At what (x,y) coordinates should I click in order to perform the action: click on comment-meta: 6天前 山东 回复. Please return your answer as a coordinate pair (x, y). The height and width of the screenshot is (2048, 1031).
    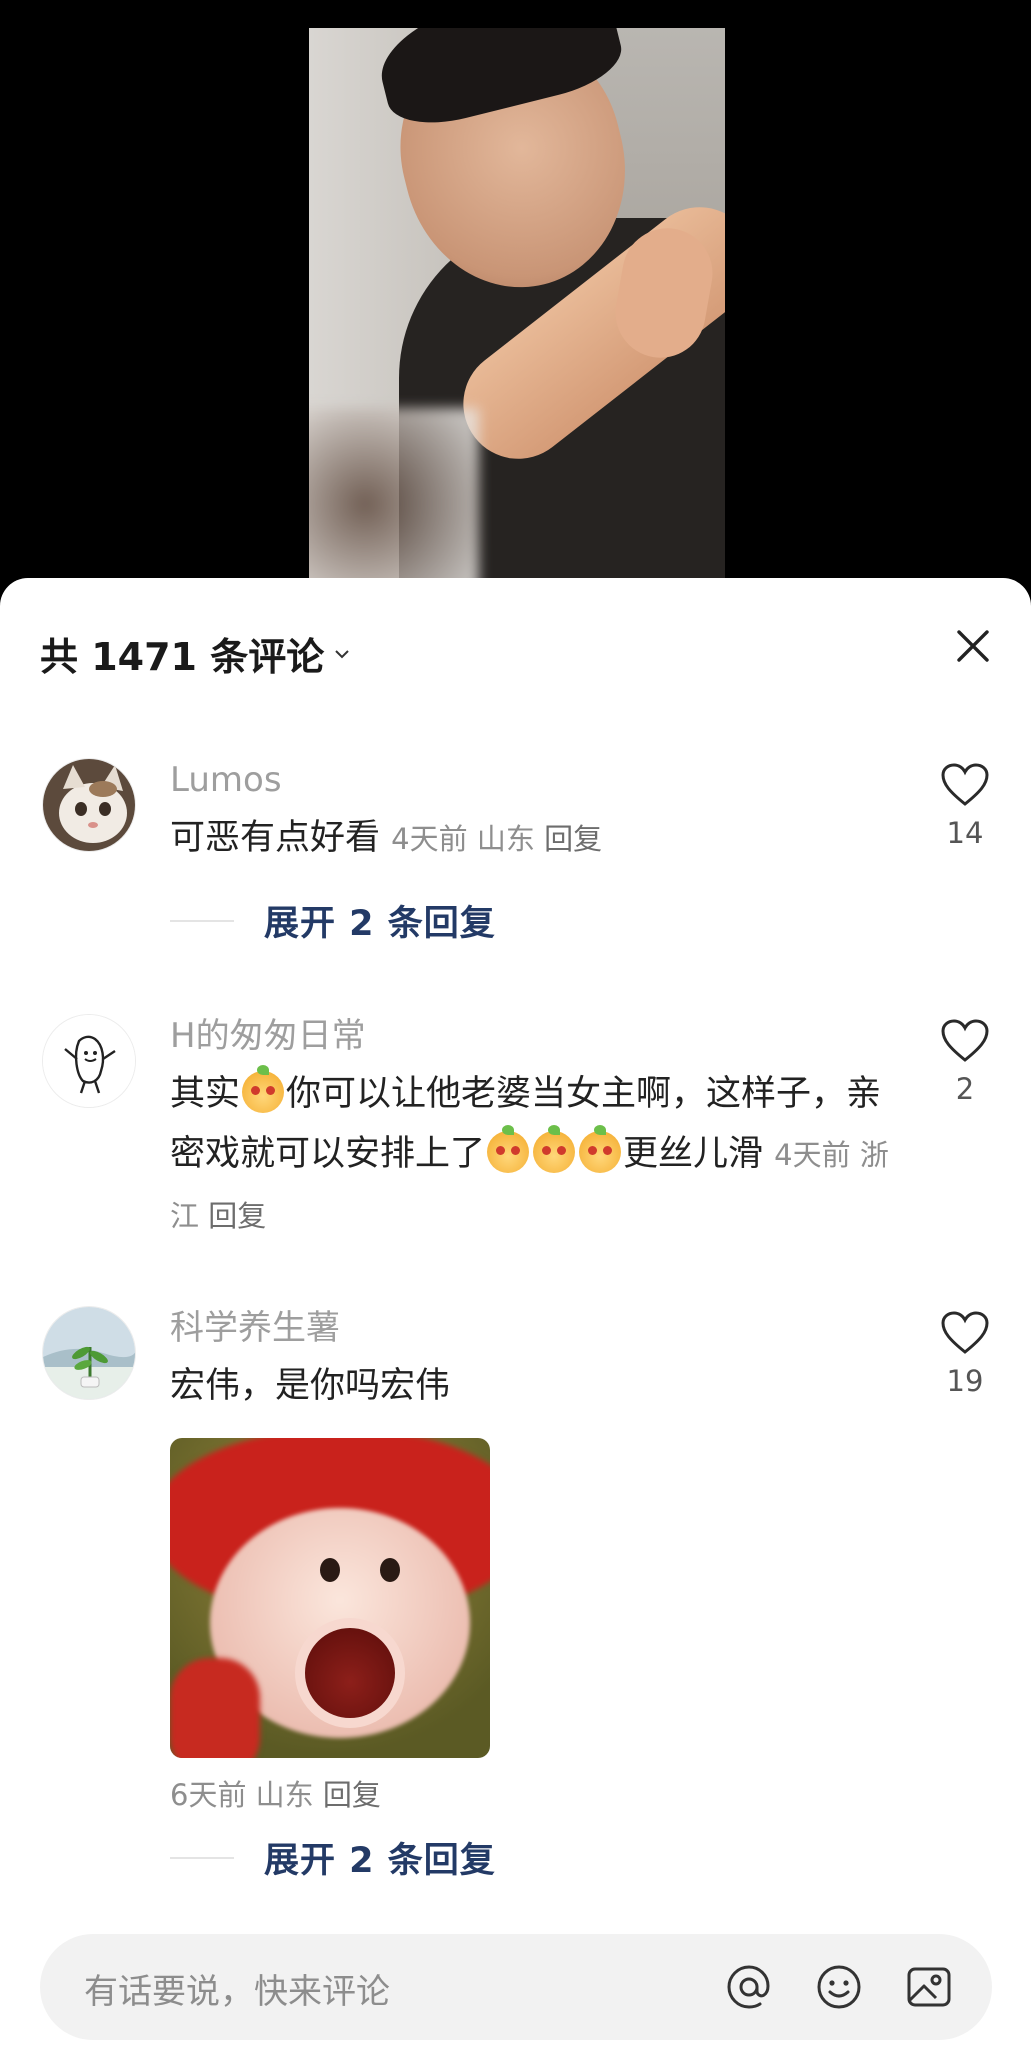
    Looking at the image, I should click on (530, 1793).